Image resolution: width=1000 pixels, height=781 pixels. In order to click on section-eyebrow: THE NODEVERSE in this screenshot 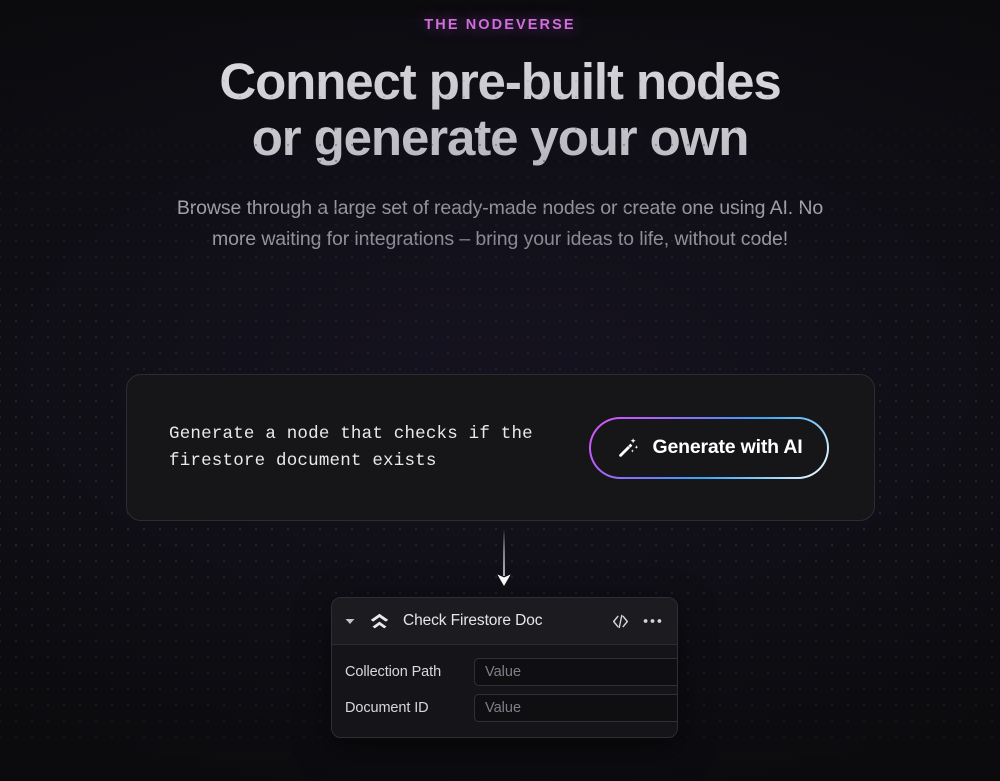, I will do `click(500, 25)`.